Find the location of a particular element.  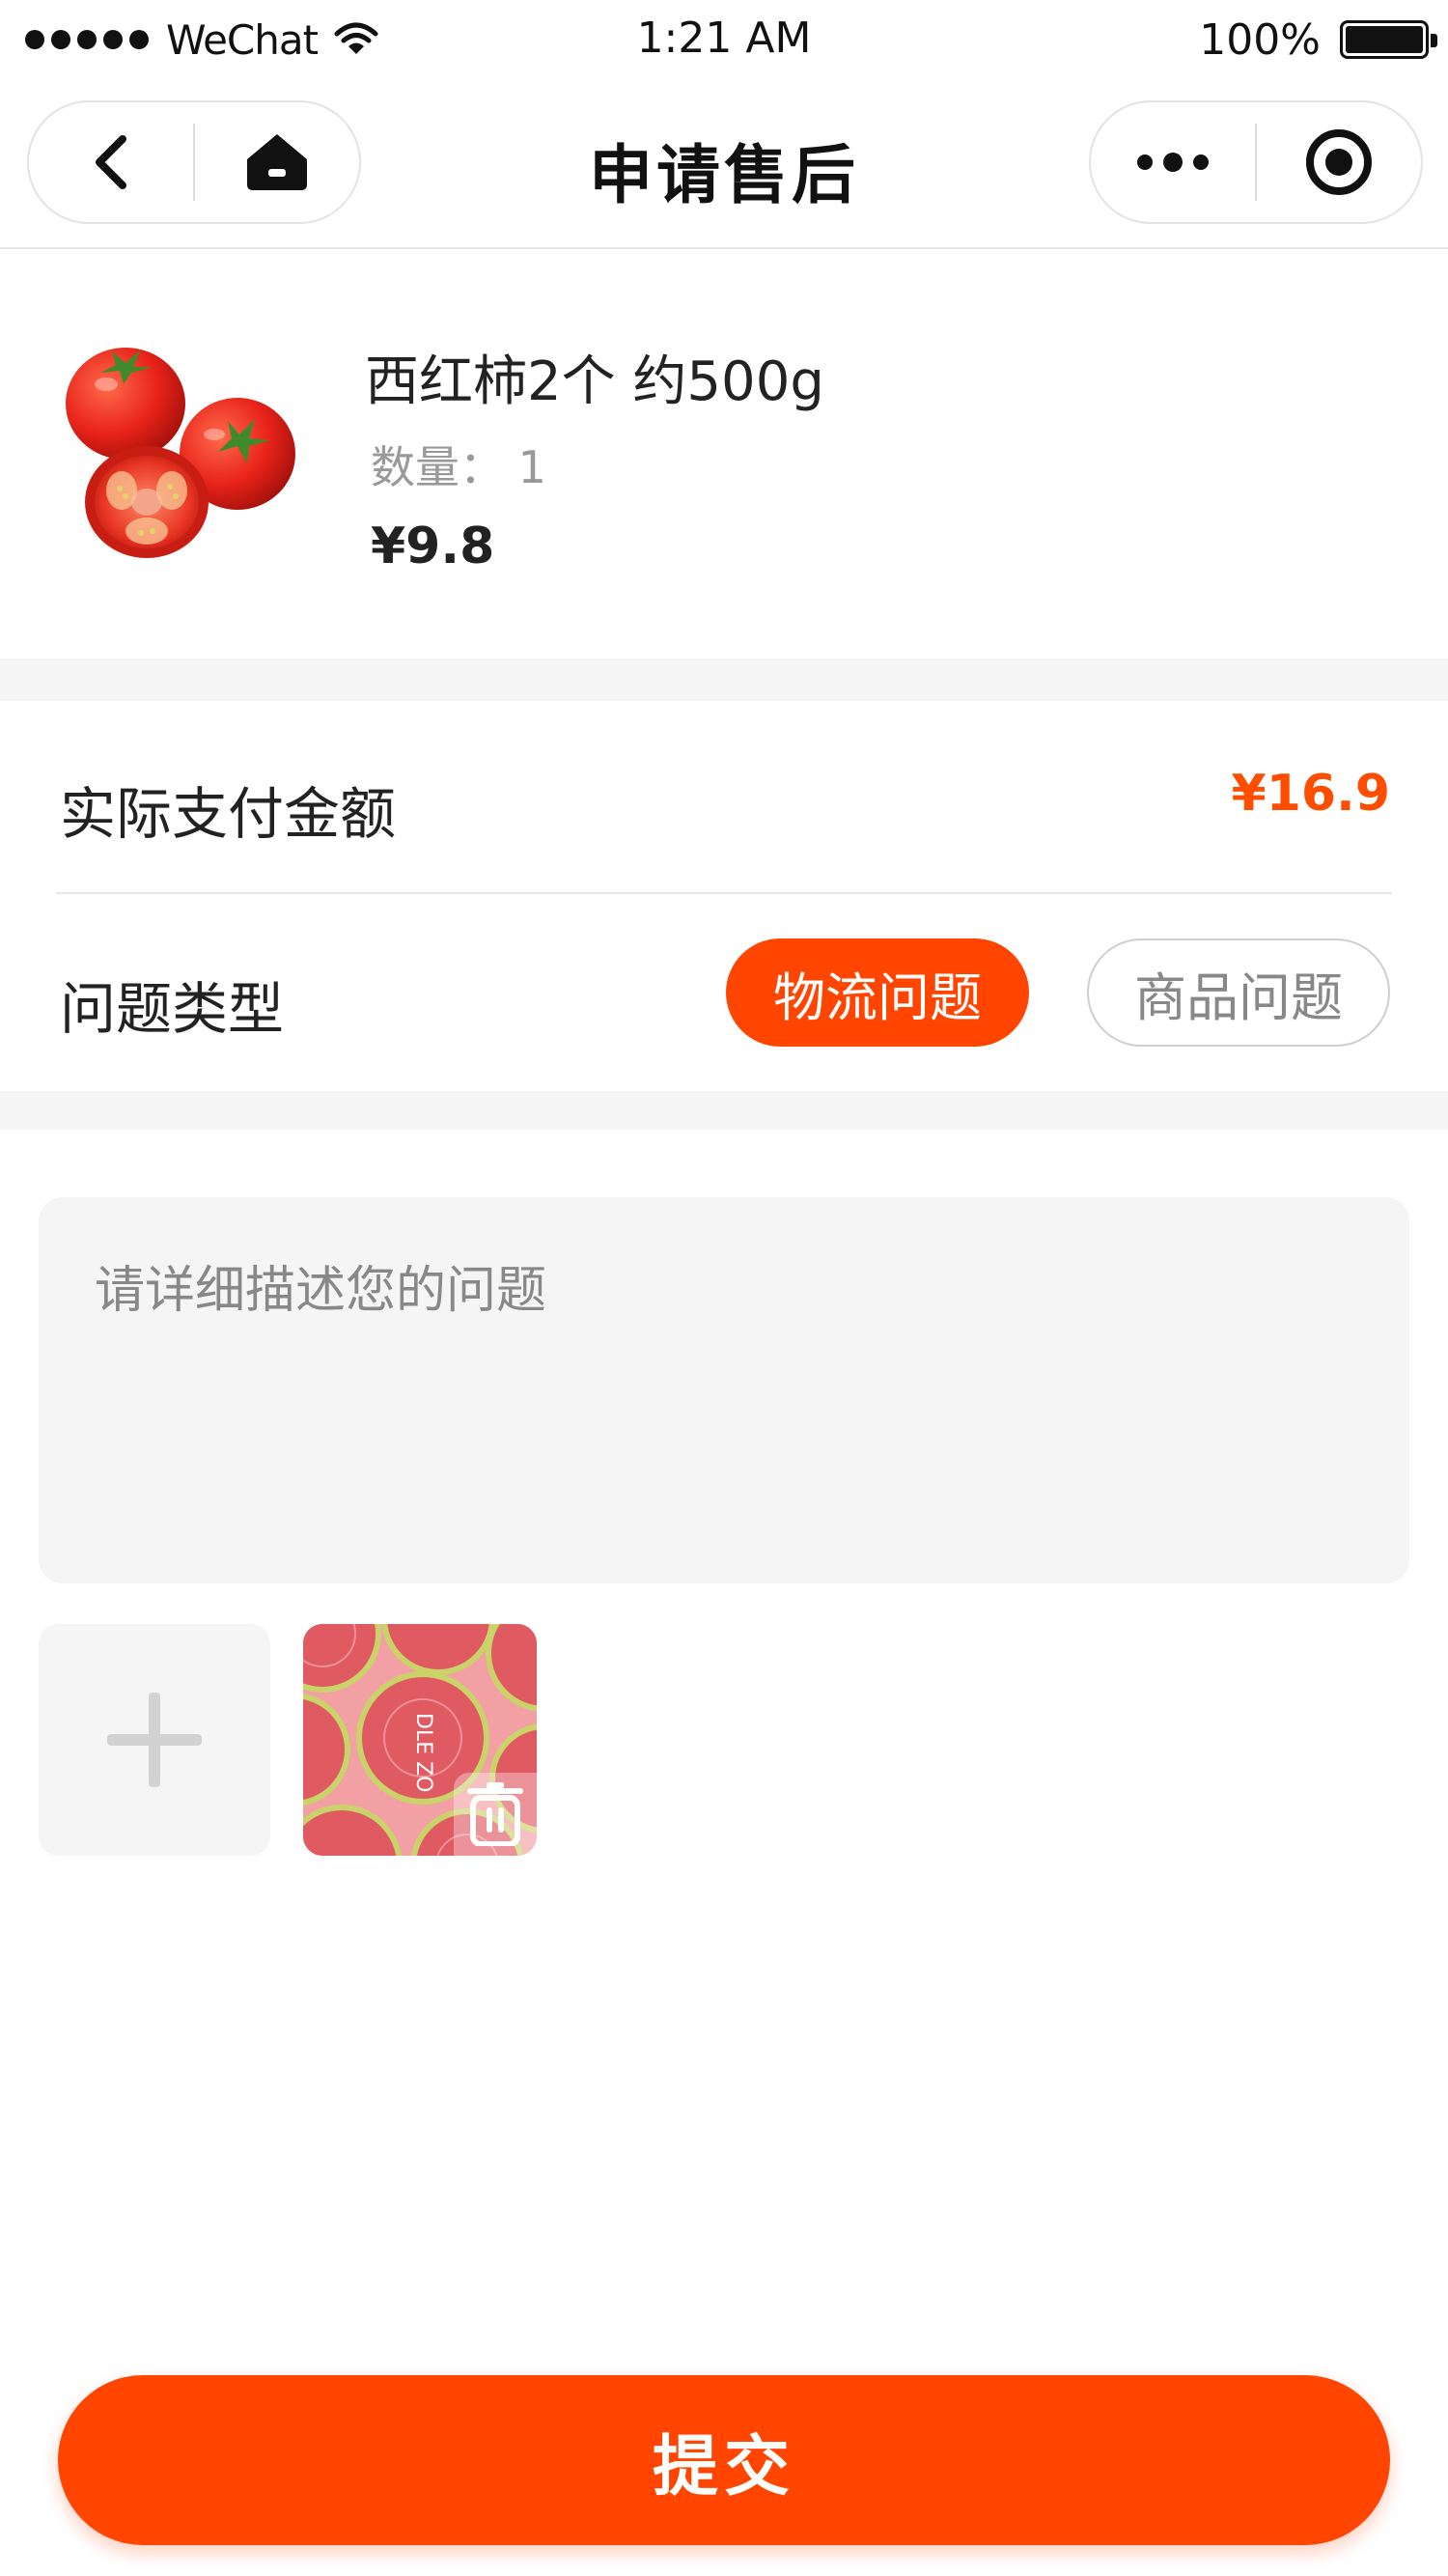

photo-thumbnail: DLE ZO is located at coordinates (420, 1740).